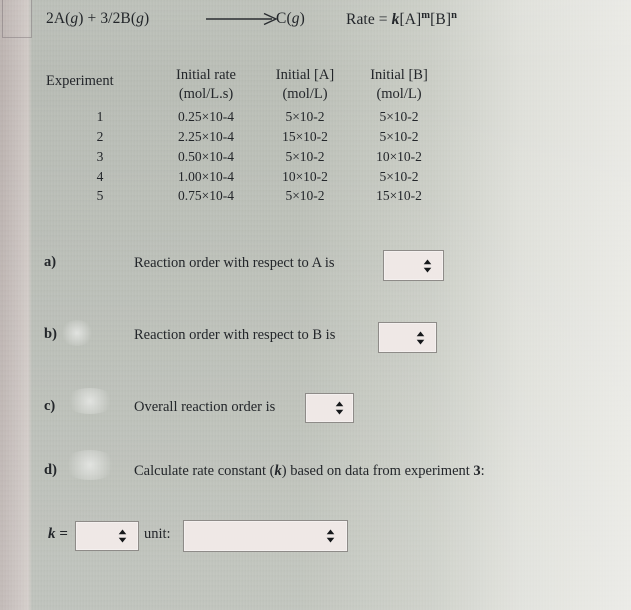 This screenshot has width=631, height=610. What do you see at coordinates (278, 471) in the screenshot?
I see `question-d-k-symbol: k` at bounding box center [278, 471].